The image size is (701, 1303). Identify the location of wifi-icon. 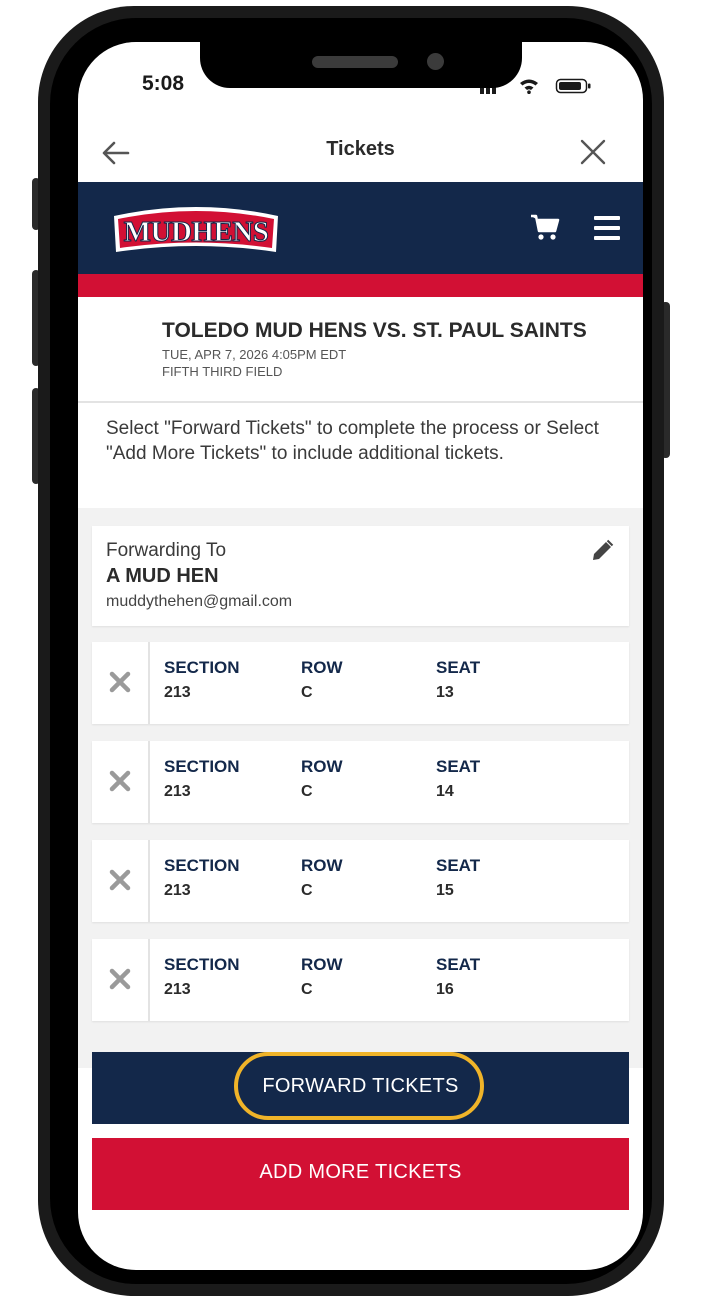
(529, 86).